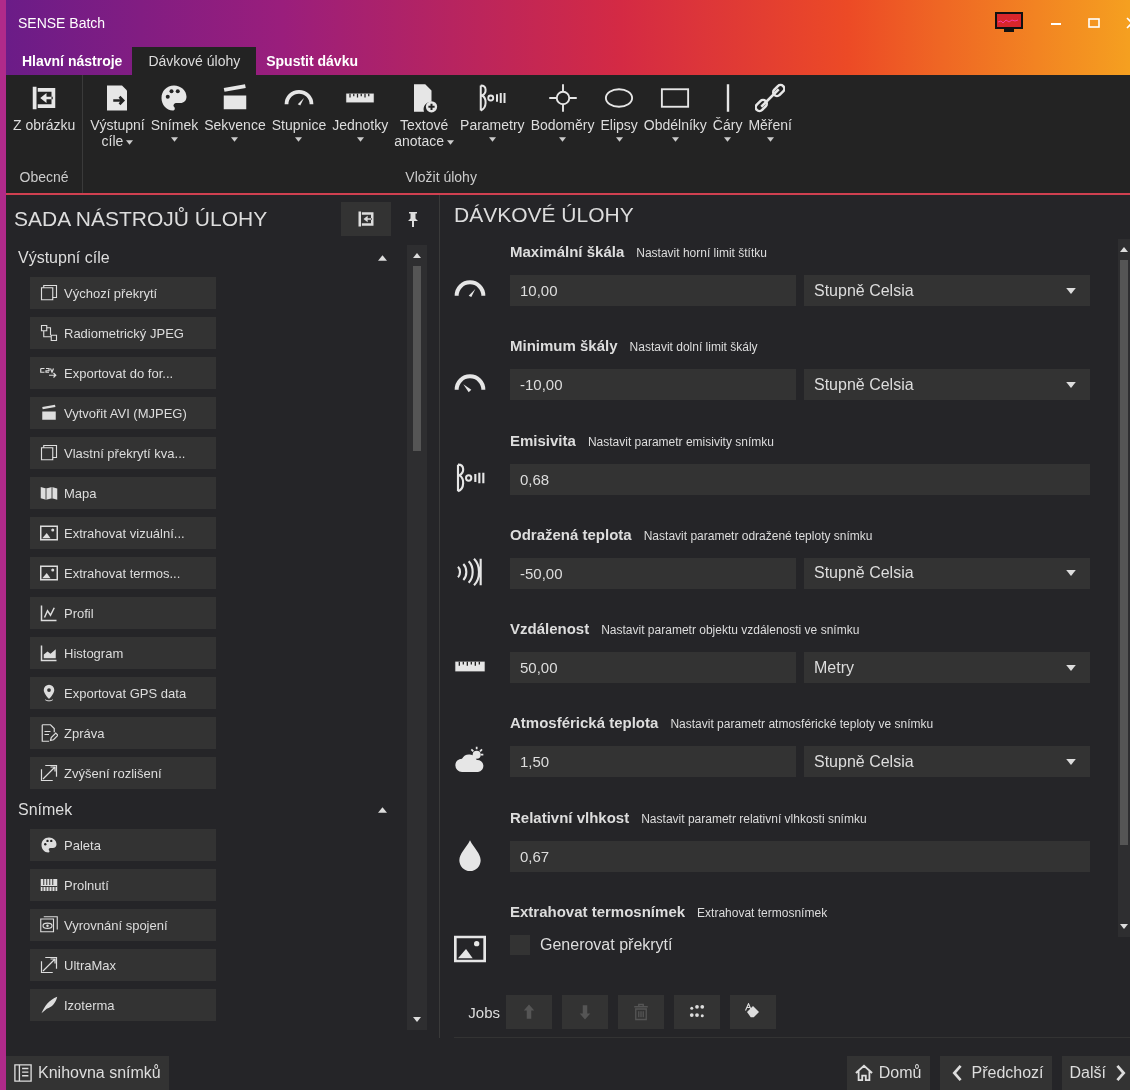 This screenshot has width=1130, height=1090. What do you see at coordinates (1095, 1073) in the screenshot?
I see `next-button: Další` at bounding box center [1095, 1073].